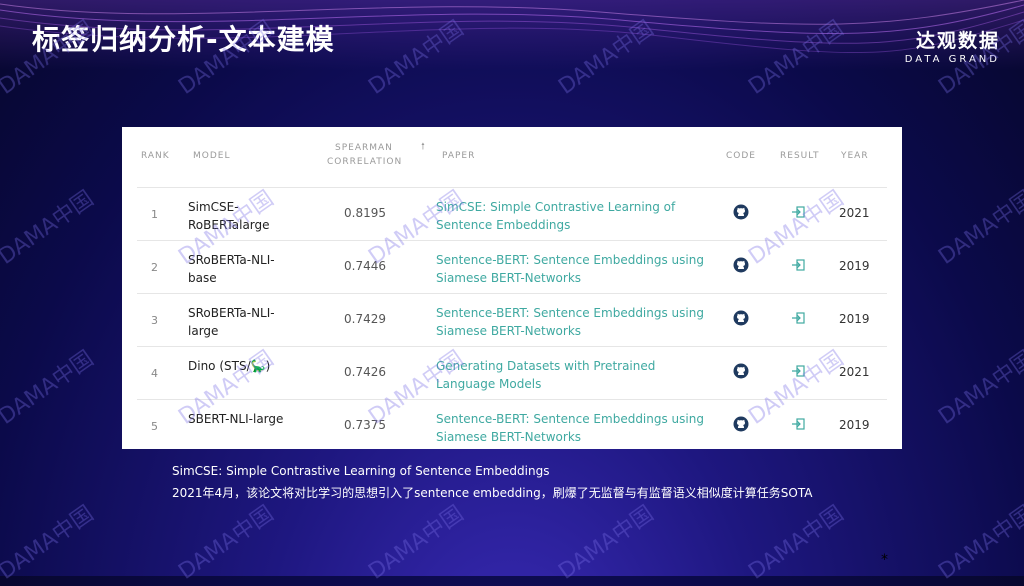 The height and width of the screenshot is (586, 1024). What do you see at coordinates (365, 425) in the screenshot?
I see `row-correlation: 0.7375` at bounding box center [365, 425].